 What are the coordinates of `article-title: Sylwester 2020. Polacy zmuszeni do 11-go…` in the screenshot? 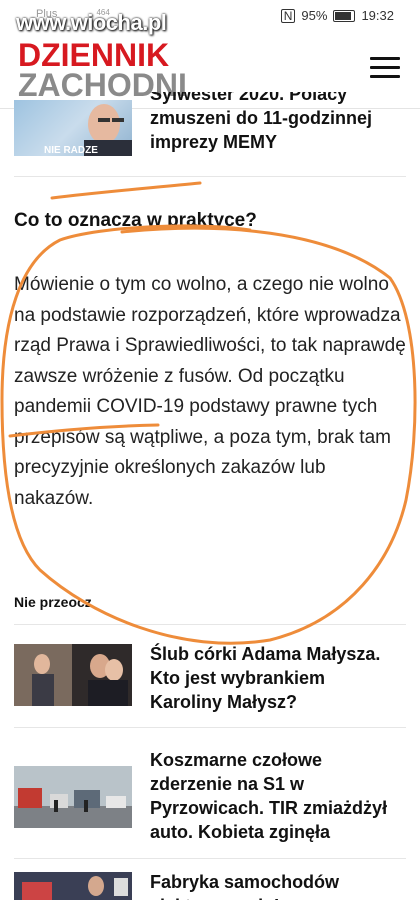 It's located at (275, 125).